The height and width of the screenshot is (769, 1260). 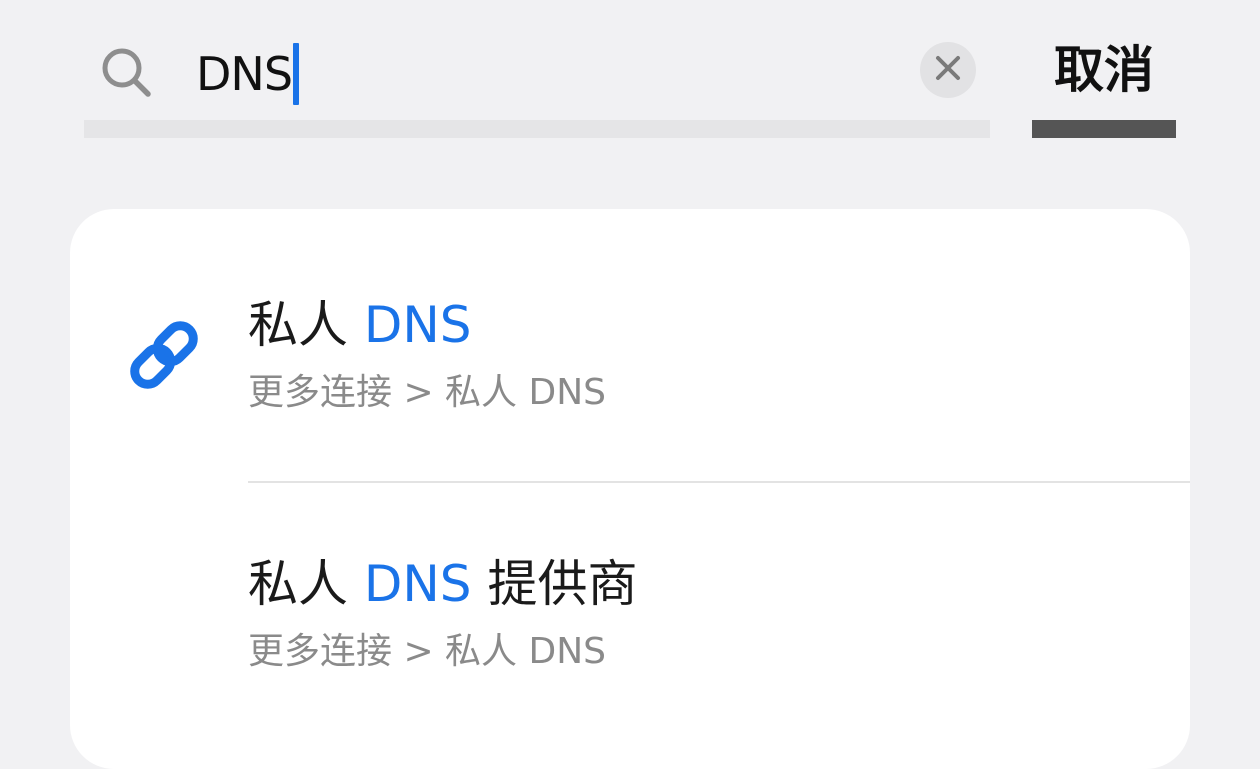 I want to click on close-icon, so click(x=948, y=70).